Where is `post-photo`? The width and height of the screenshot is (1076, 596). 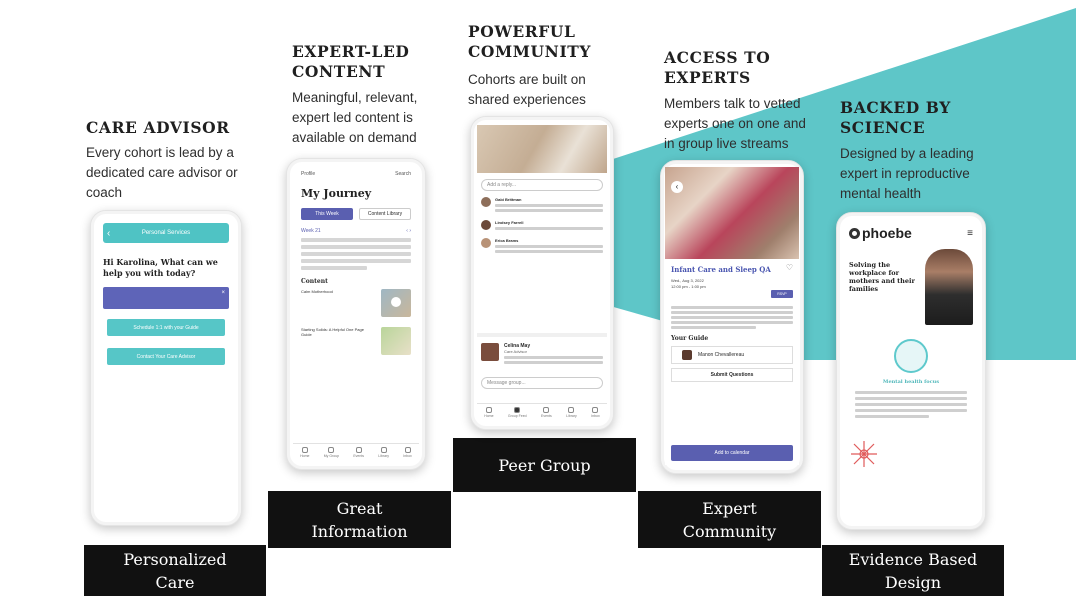
post-photo is located at coordinates (542, 149).